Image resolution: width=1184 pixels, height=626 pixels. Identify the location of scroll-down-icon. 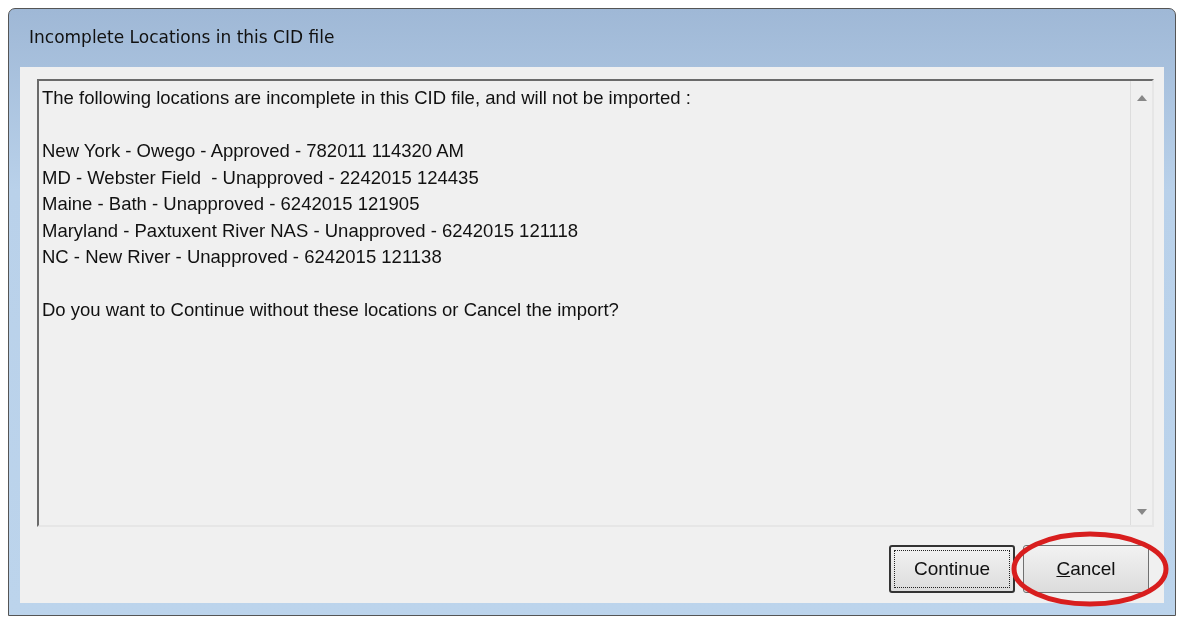
(1141, 512).